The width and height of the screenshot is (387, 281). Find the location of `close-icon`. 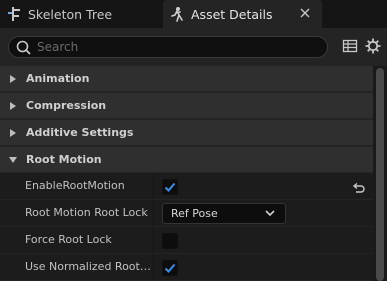

close-icon is located at coordinates (305, 13).